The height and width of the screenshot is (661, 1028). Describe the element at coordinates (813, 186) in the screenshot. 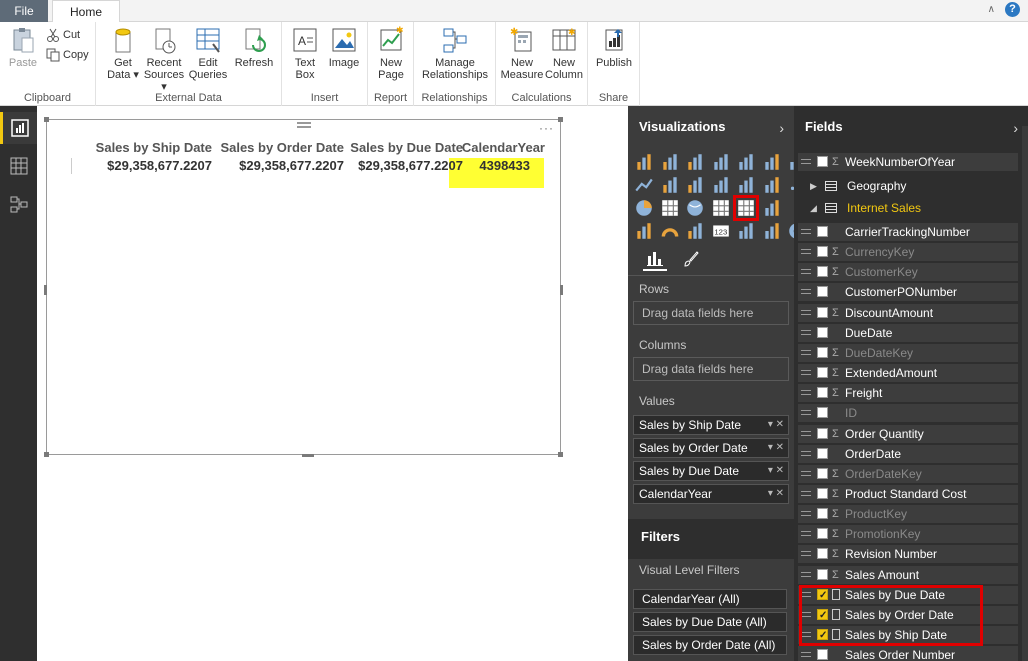

I see `expand-icon: ▶` at that location.